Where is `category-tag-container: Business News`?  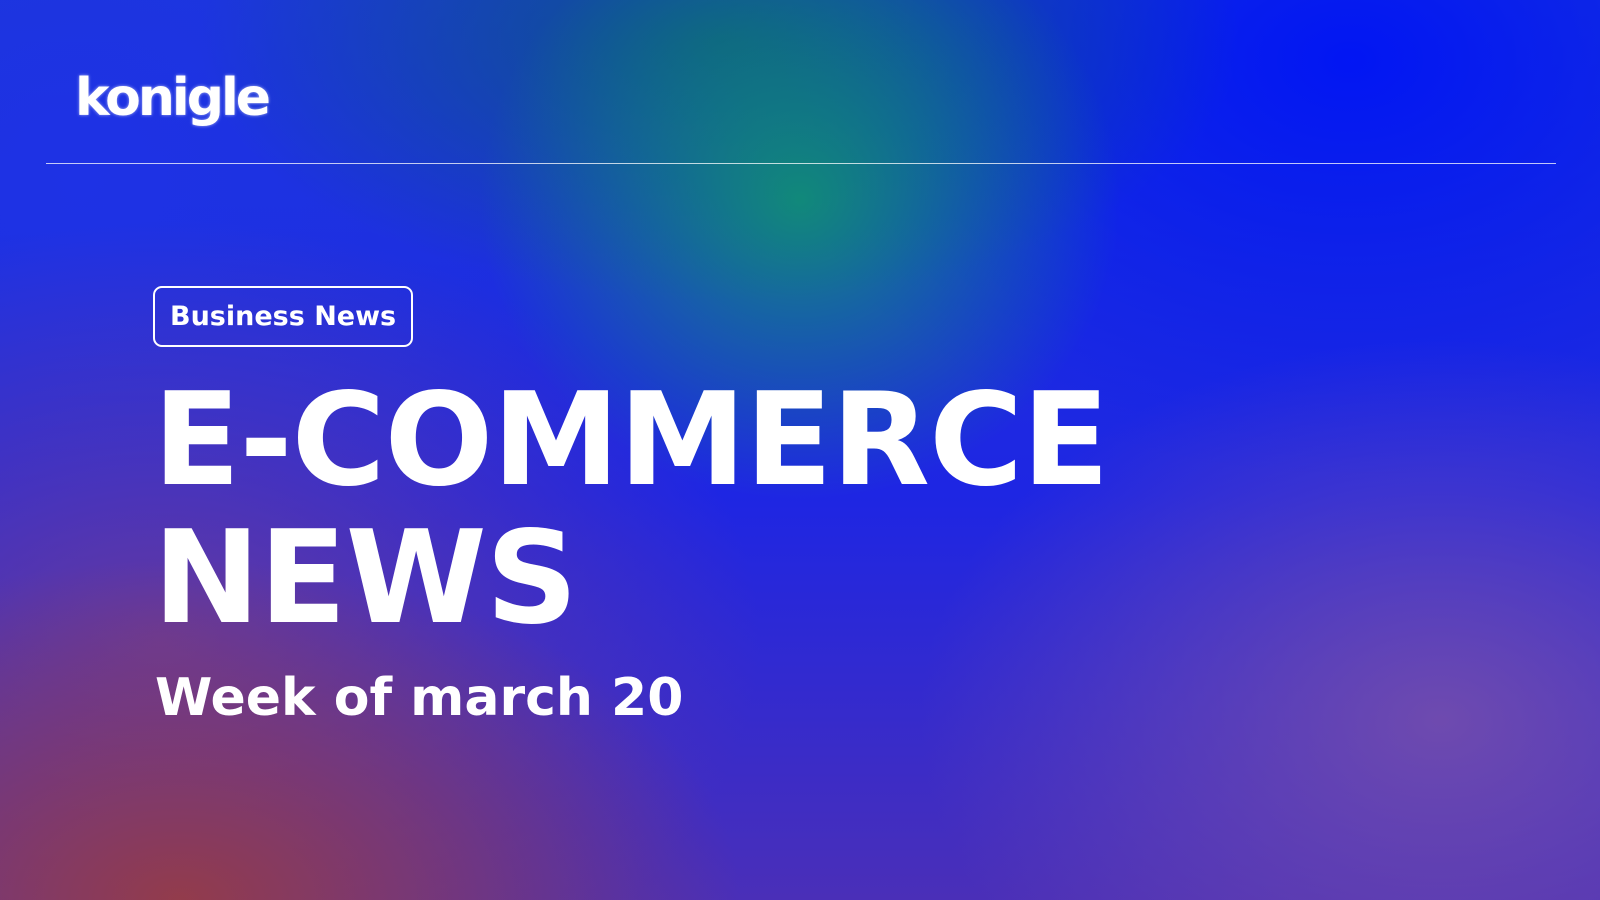
category-tag-container: Business News is located at coordinates (283, 316).